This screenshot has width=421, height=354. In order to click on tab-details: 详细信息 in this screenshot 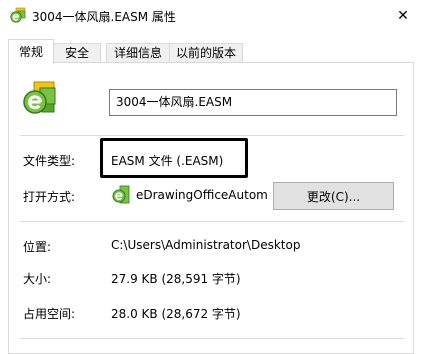, I will do `click(138, 53)`.